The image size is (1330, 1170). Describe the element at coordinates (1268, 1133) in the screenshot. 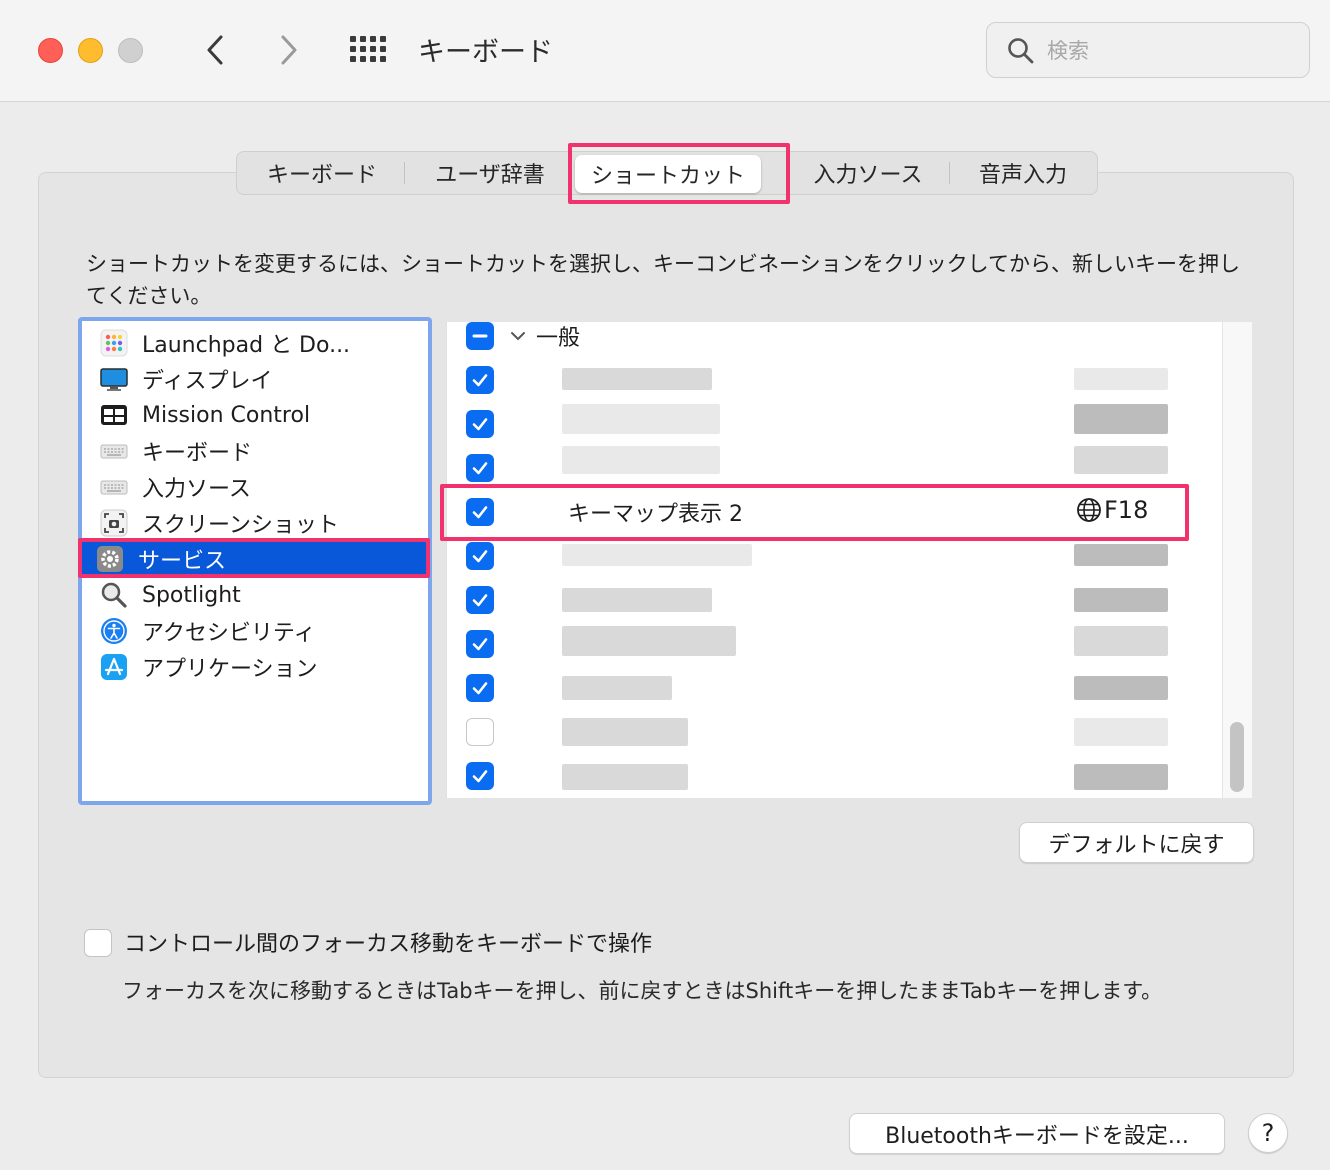

I see `help-button: ?` at that location.